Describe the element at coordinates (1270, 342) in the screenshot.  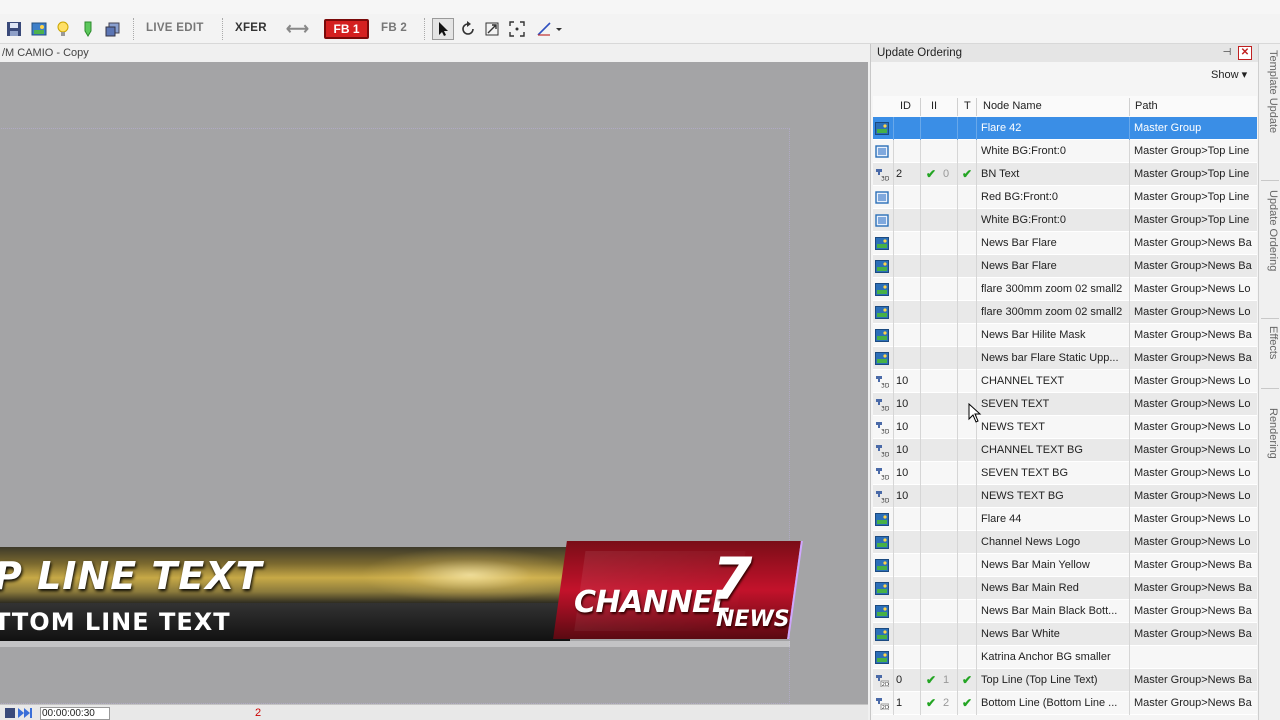
I see `tab-effects: Effects` at that location.